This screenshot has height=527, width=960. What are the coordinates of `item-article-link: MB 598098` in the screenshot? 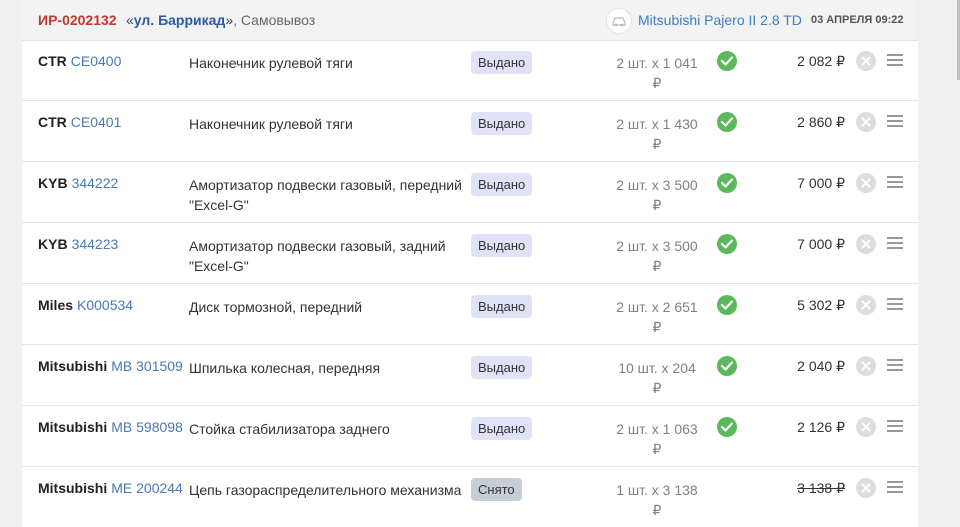 It's located at (147, 427).